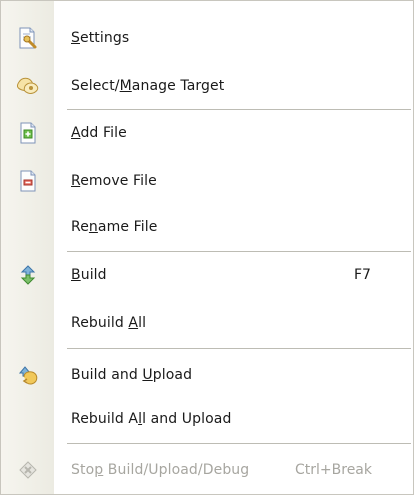 The height and width of the screenshot is (495, 414). I want to click on settings-icon, so click(28, 38).